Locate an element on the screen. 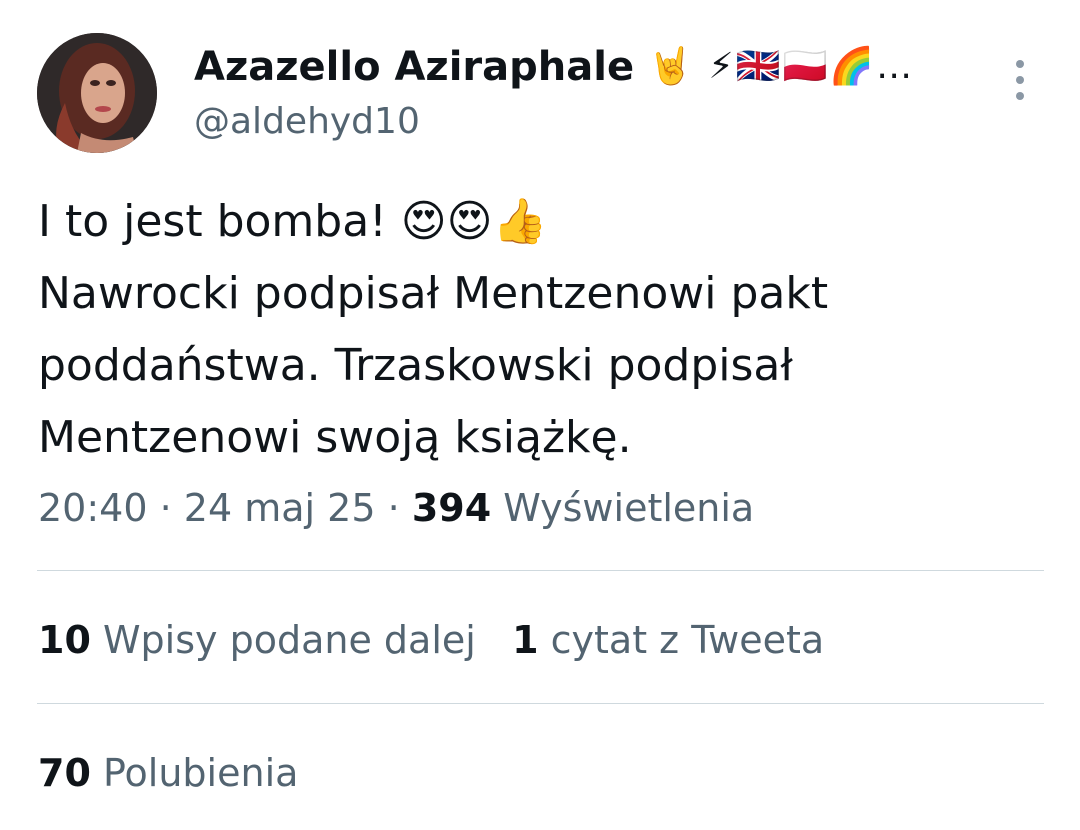 The height and width of the screenshot is (830, 1080). avatar is located at coordinates (97, 93).